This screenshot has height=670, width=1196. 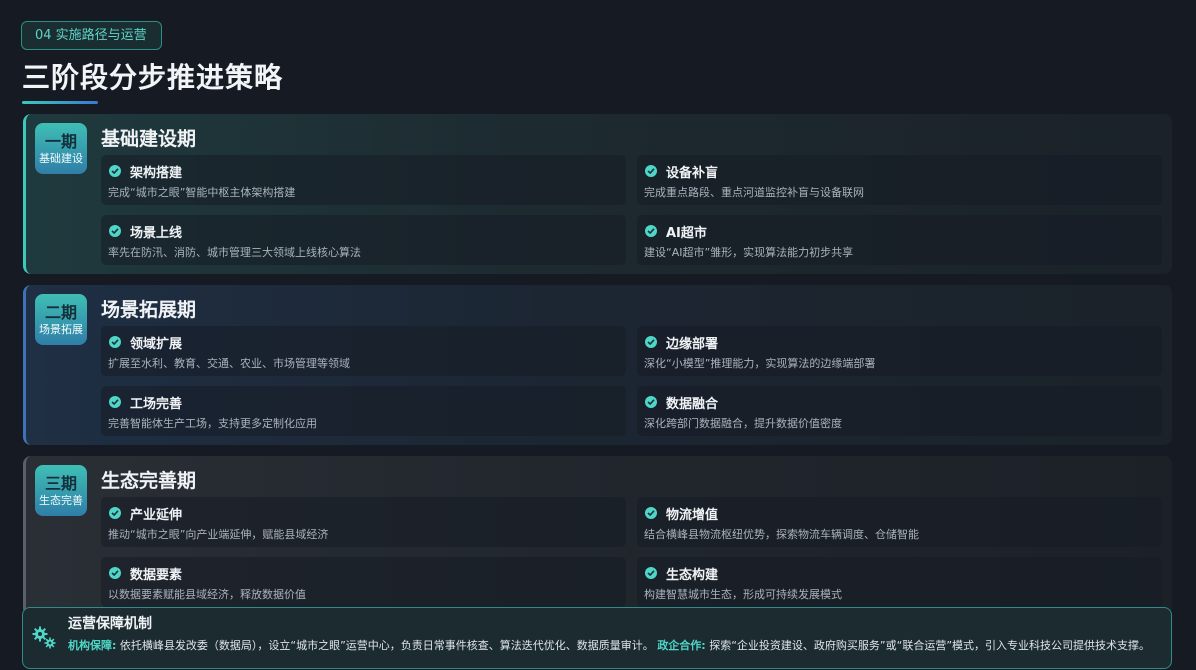 I want to click on item-desc: 深化跨部门数据融合，提升数据价值密度, so click(x=743, y=423).